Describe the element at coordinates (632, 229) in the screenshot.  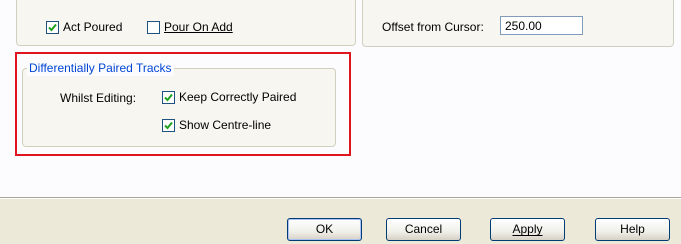
I see `help-button: Help` at that location.